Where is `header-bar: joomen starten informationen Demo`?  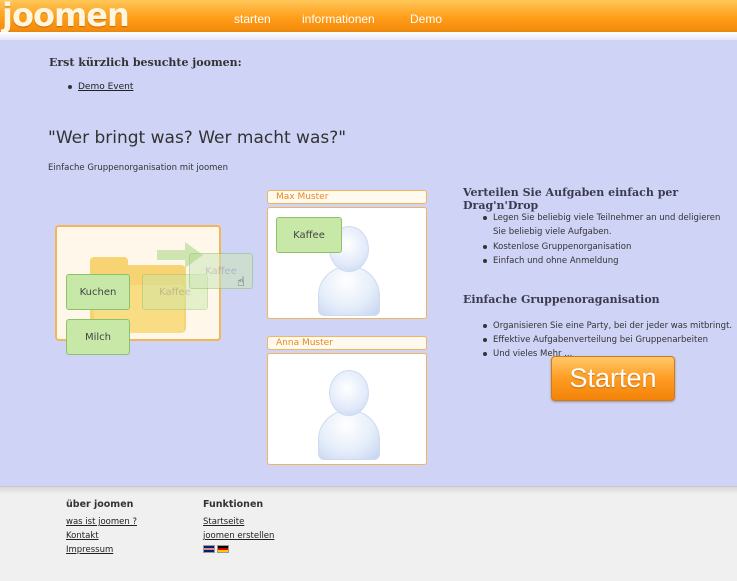
header-bar: joomen starten informationen Demo is located at coordinates (368, 17).